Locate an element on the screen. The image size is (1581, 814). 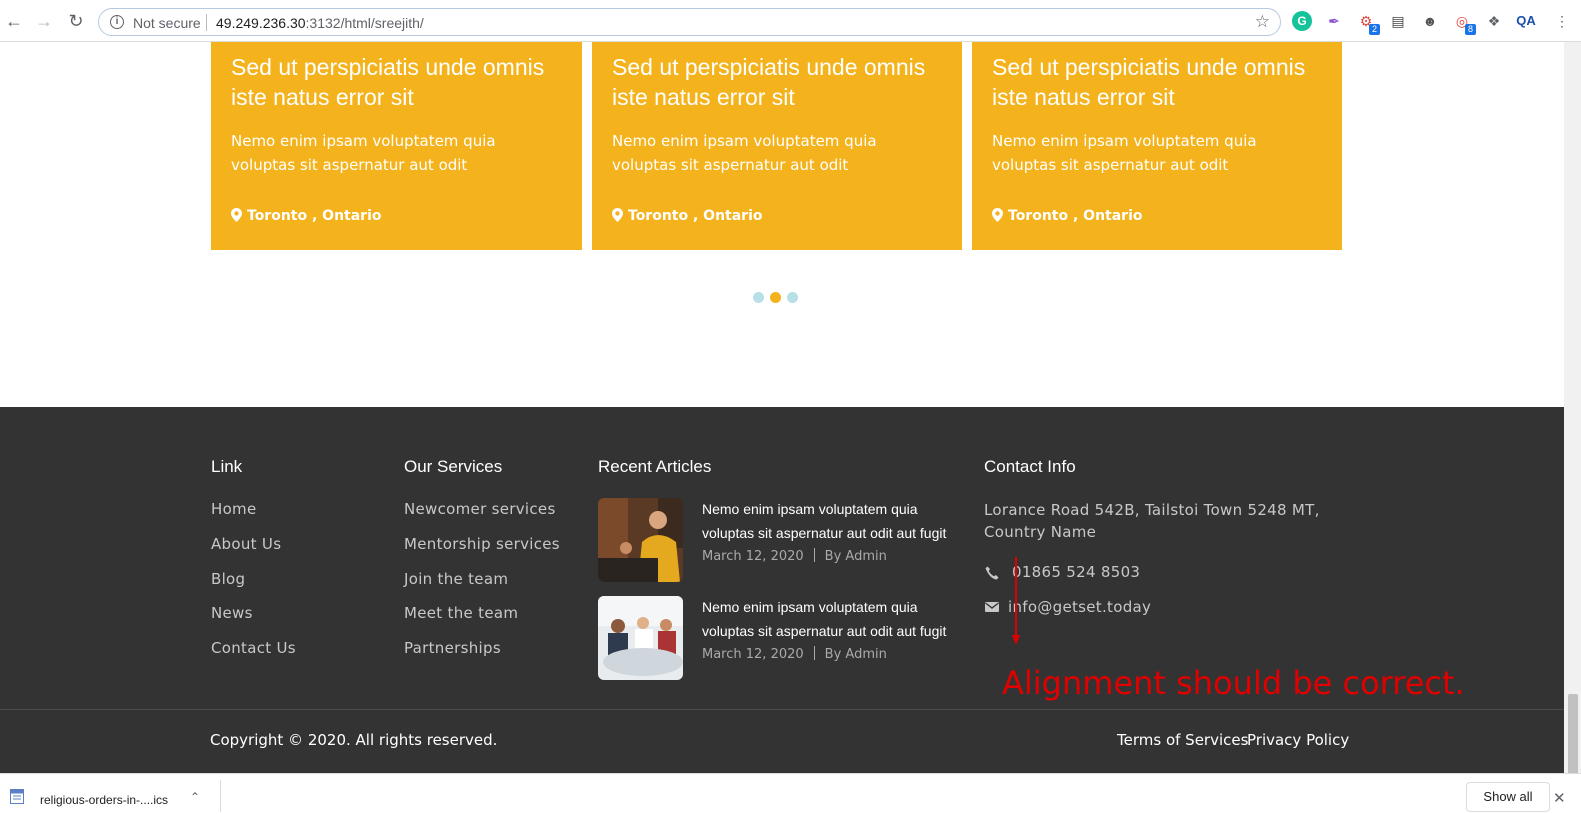
info-icon: i is located at coordinates (117, 22).